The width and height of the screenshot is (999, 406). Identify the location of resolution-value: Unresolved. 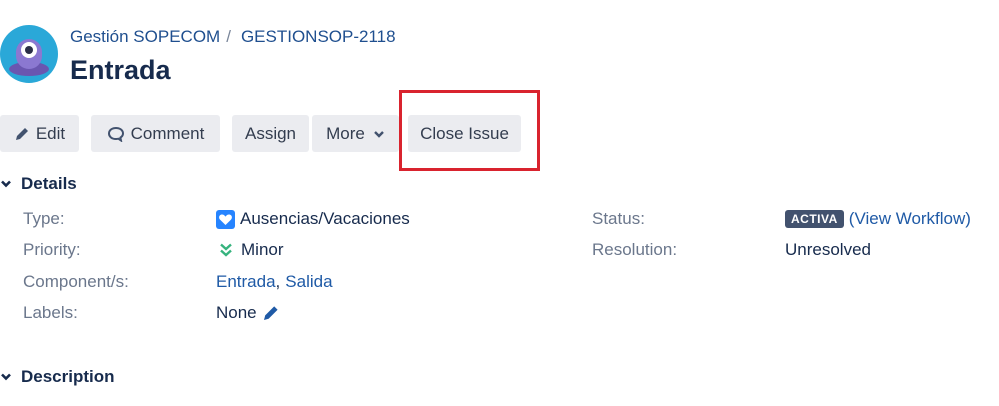
(828, 249).